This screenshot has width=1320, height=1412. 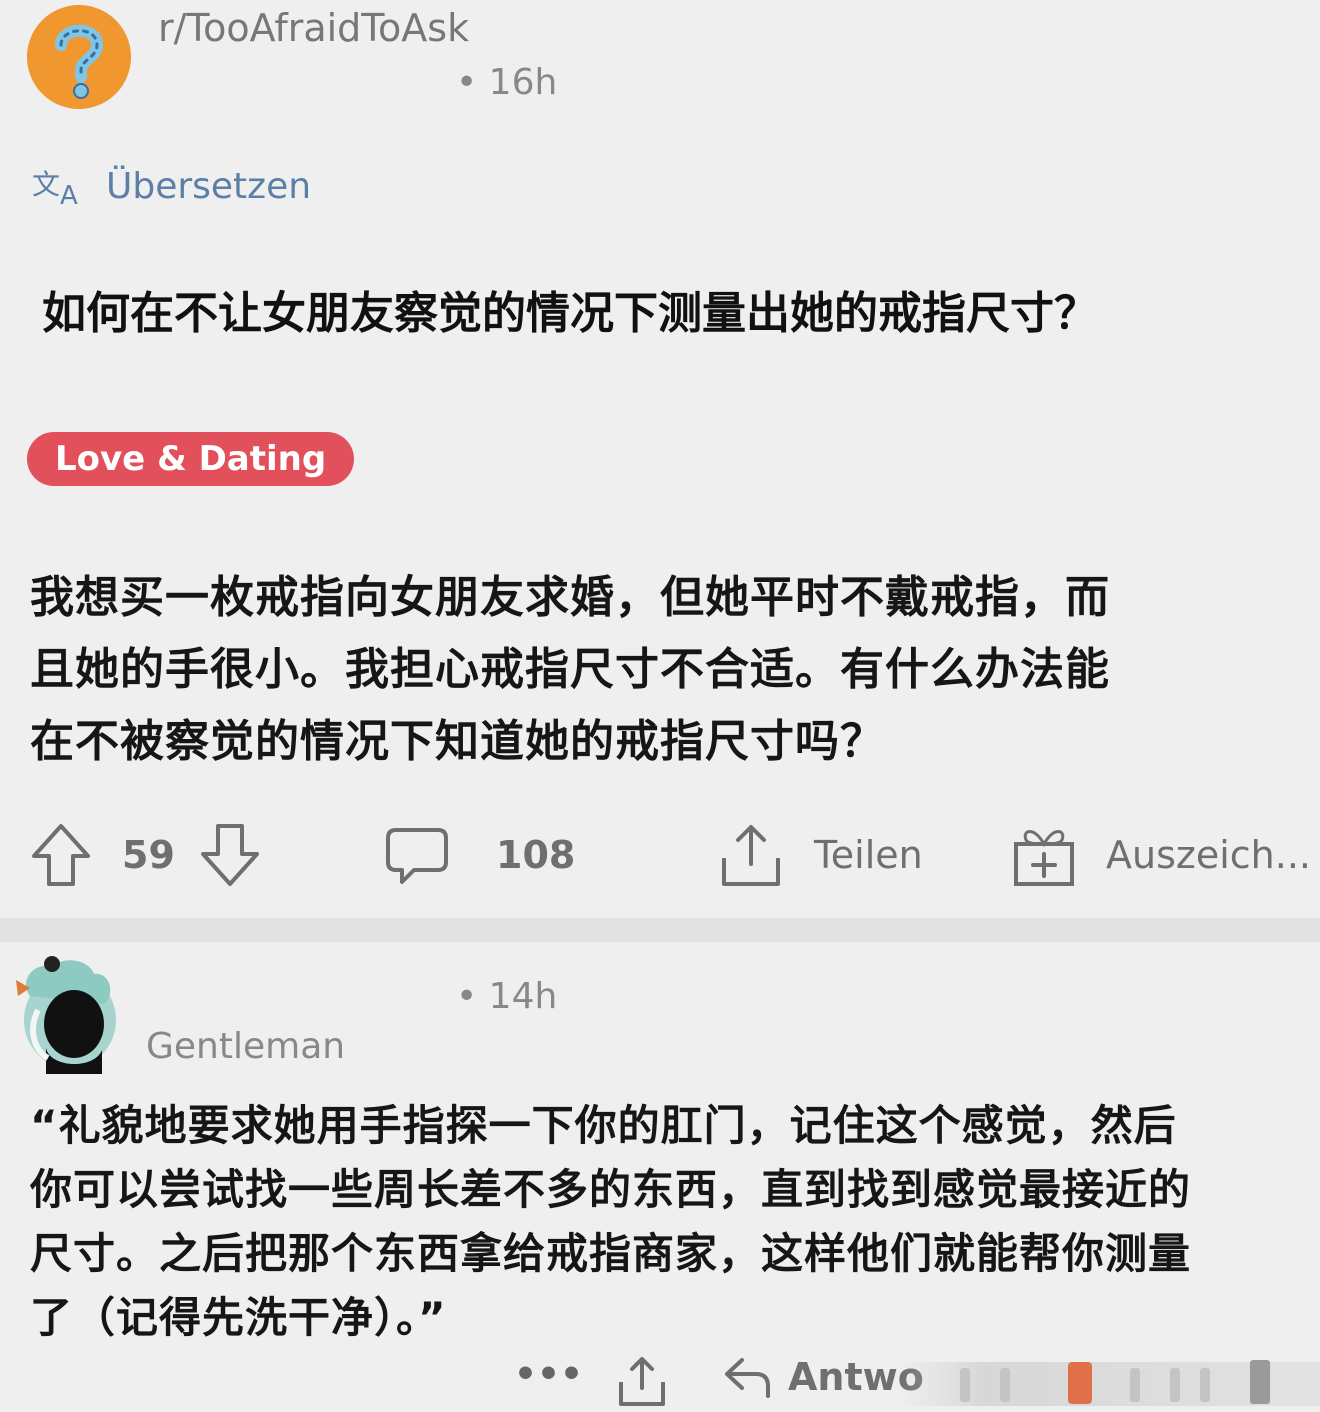 I want to click on comment-timestamp: • 14h, so click(x=507, y=996).